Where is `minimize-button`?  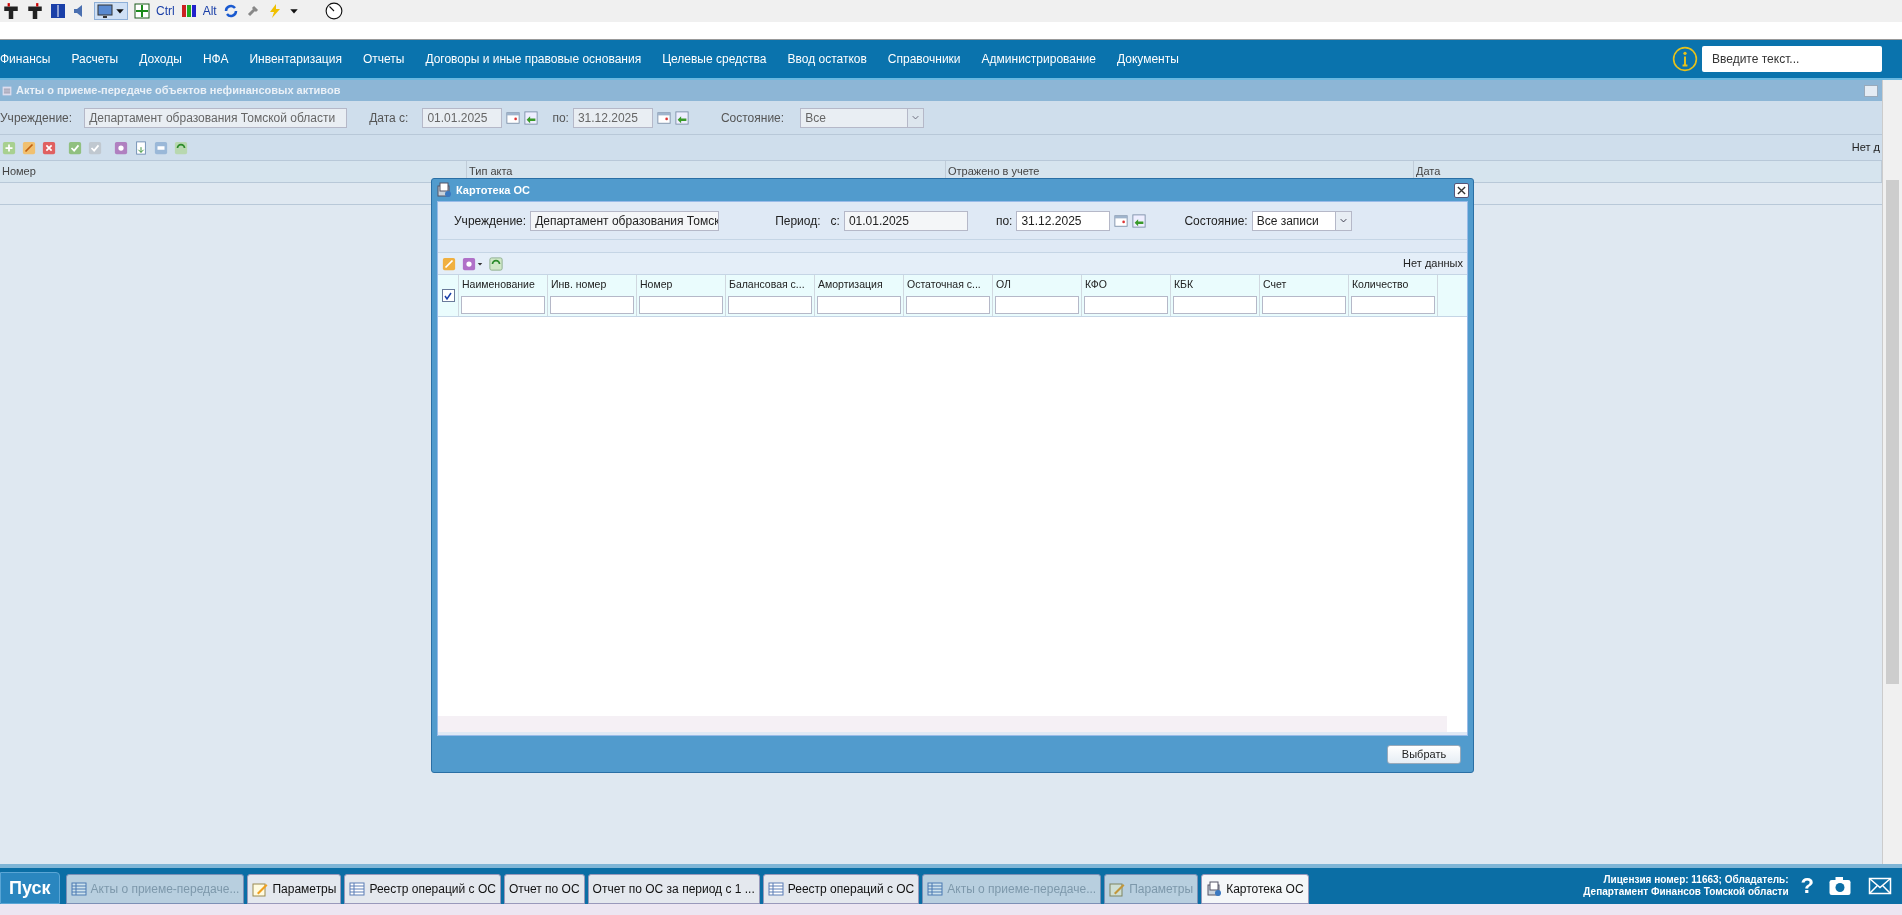
minimize-button is located at coordinates (1871, 90).